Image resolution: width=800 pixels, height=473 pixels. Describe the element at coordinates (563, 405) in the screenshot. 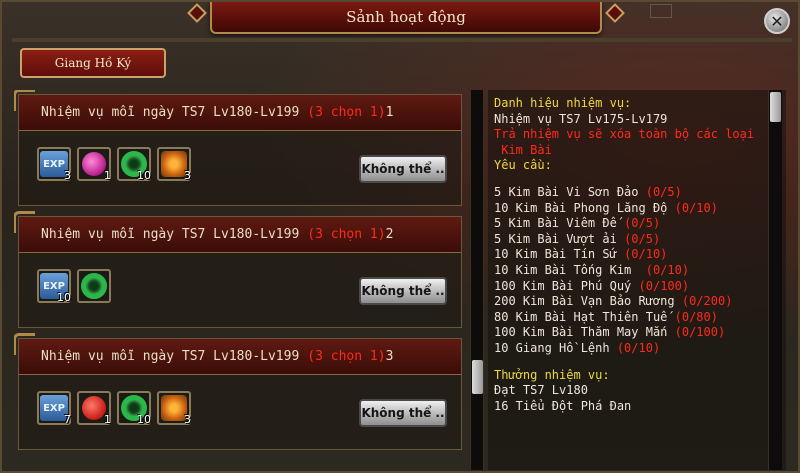

I see `reward-row: 16 Tiểu Đột Phá Đan` at that location.